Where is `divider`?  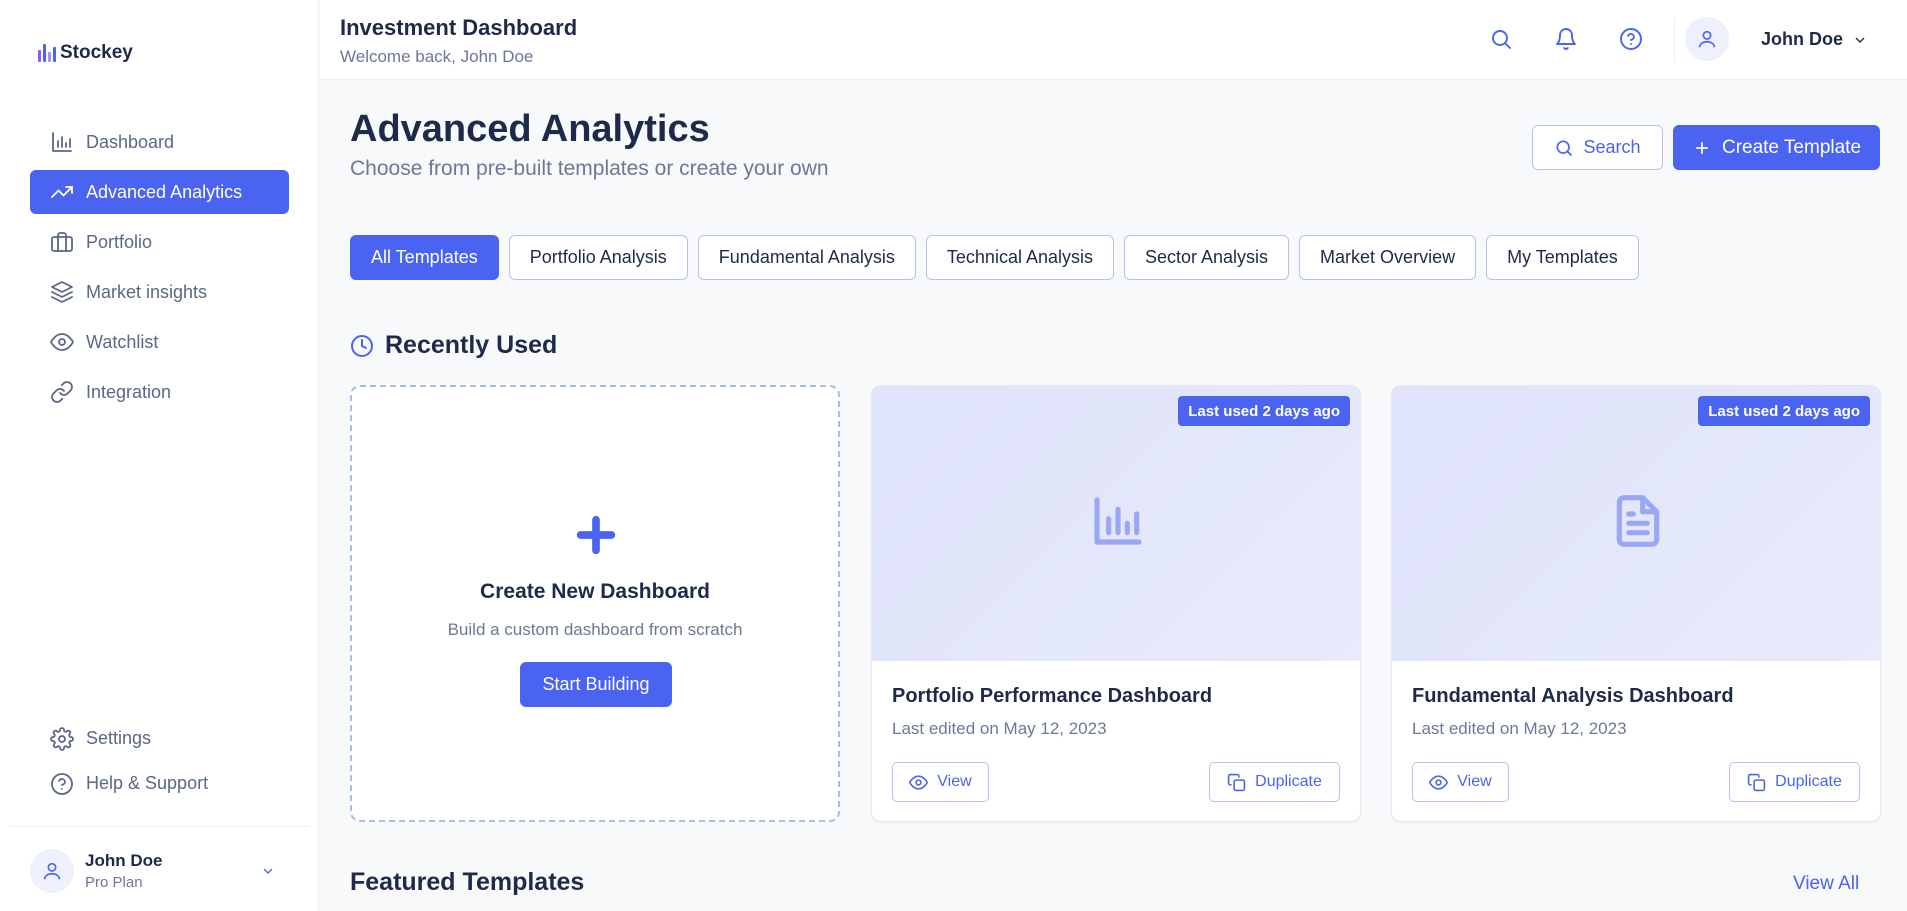 divider is located at coordinates (1674, 40).